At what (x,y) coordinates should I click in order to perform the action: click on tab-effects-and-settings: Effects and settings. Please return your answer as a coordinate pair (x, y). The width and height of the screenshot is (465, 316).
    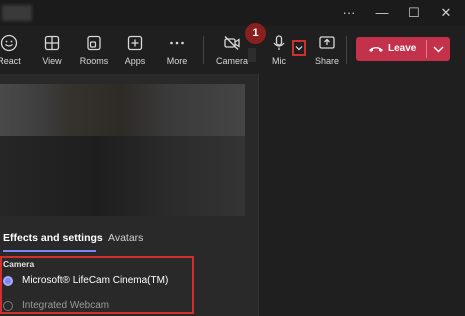
    Looking at the image, I should click on (53, 238).